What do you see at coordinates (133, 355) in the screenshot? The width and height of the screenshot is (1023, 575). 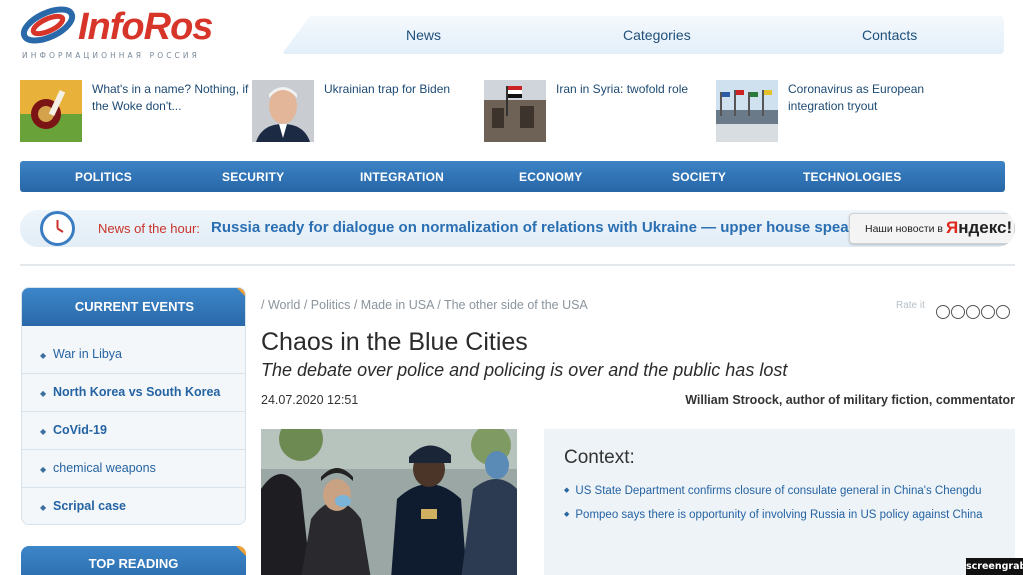 I see `sidebar-item: ◆ War in Libya` at bounding box center [133, 355].